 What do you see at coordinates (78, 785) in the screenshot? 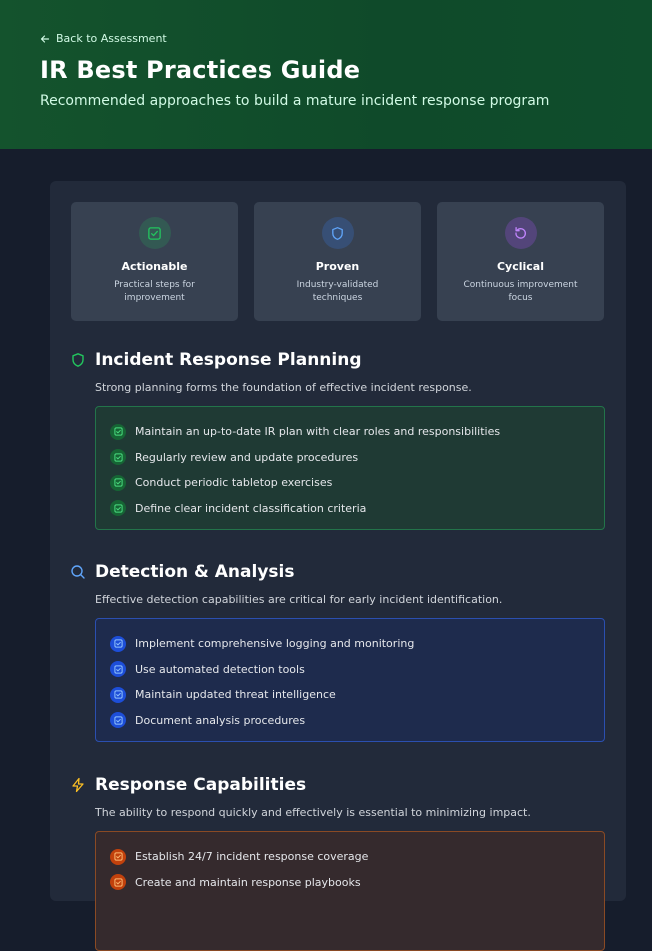
I see `lightning-icon` at bounding box center [78, 785].